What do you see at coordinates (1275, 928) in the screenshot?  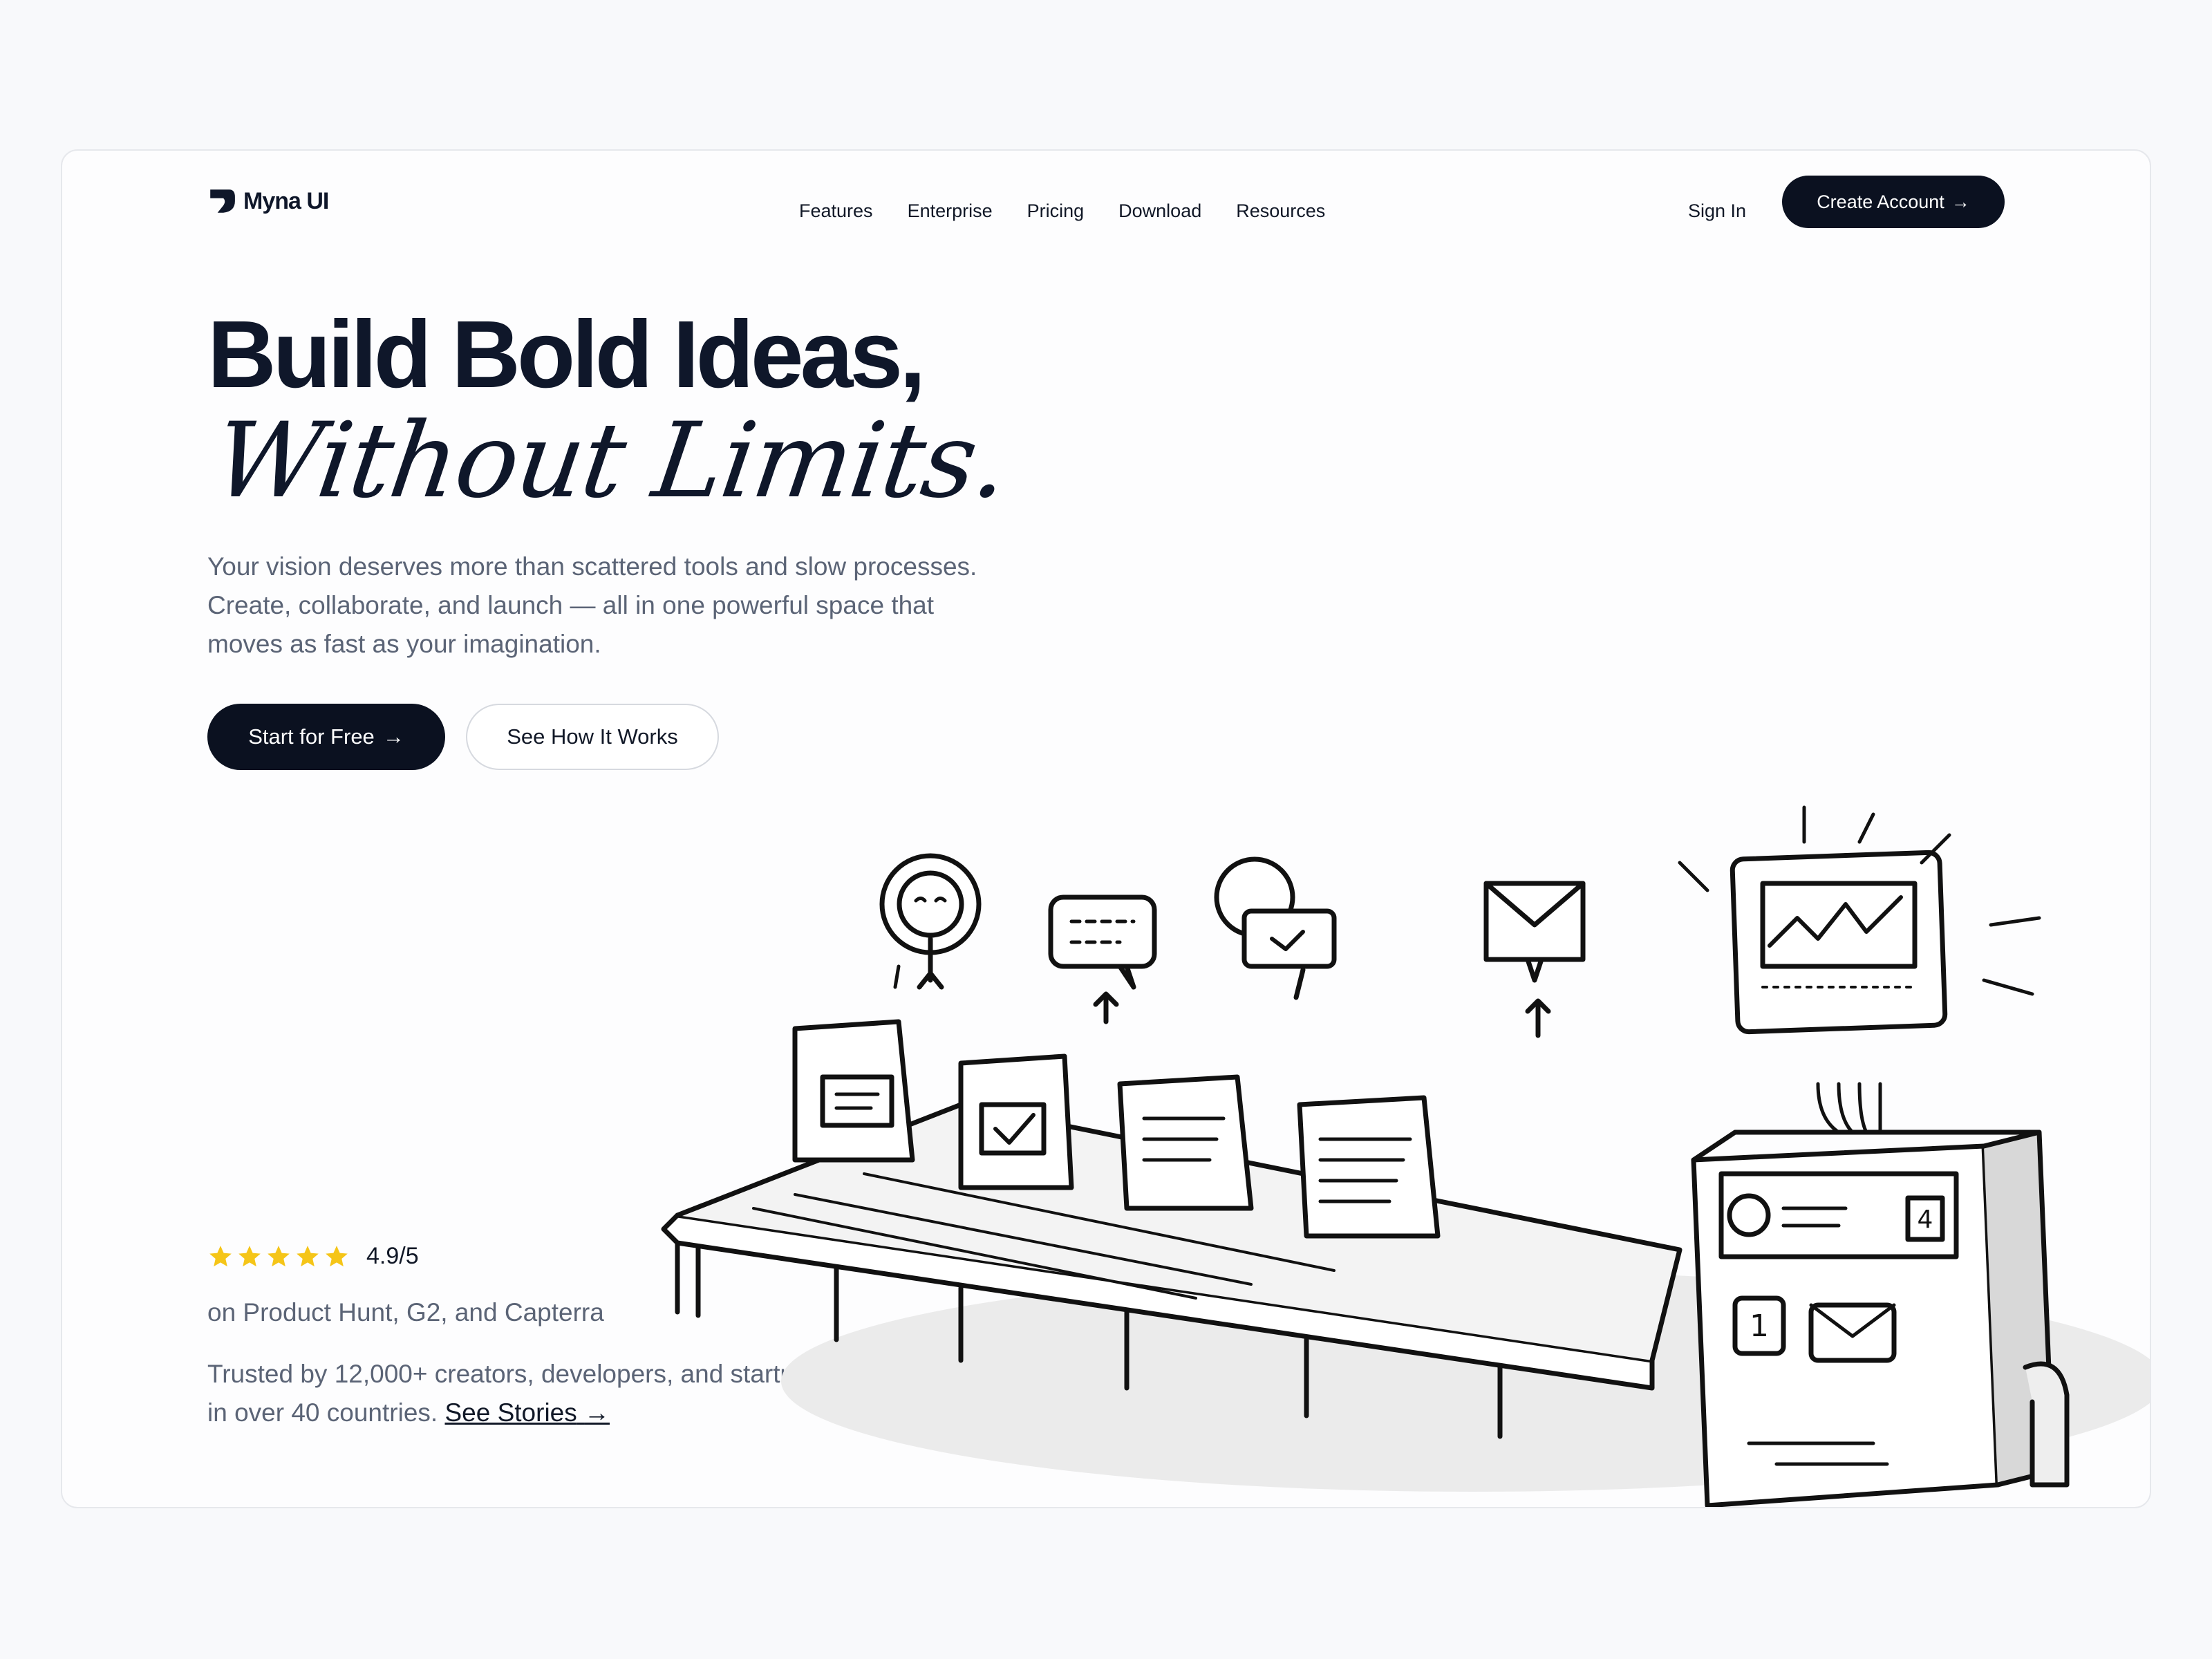 I see `brain-check-icon` at bounding box center [1275, 928].